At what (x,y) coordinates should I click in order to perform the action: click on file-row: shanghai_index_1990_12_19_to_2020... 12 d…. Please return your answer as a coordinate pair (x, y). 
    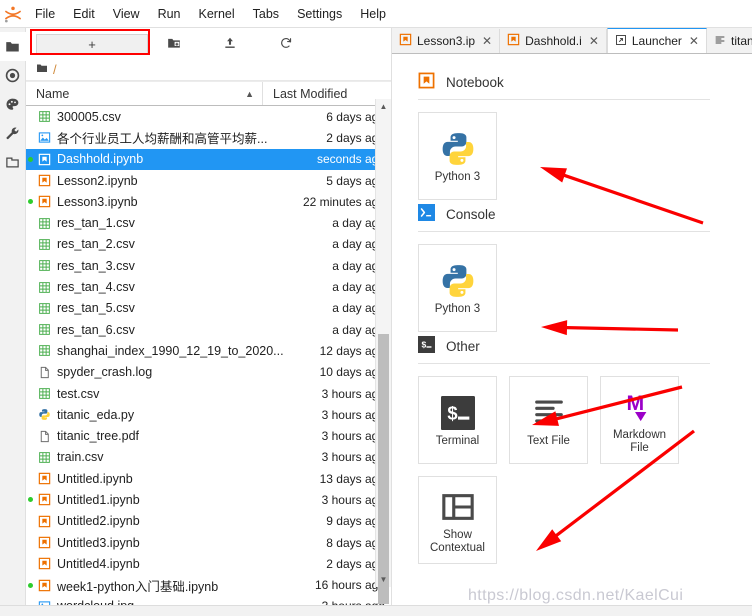
    Looking at the image, I should click on (208, 350).